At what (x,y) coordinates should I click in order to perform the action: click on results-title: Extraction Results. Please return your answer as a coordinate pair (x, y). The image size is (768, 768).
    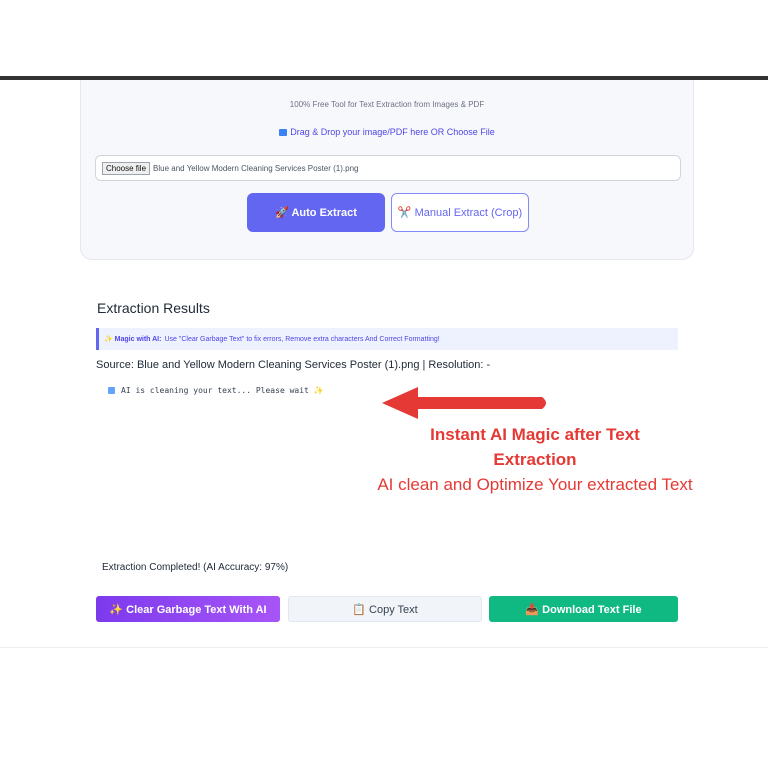
    Looking at the image, I should click on (153, 308).